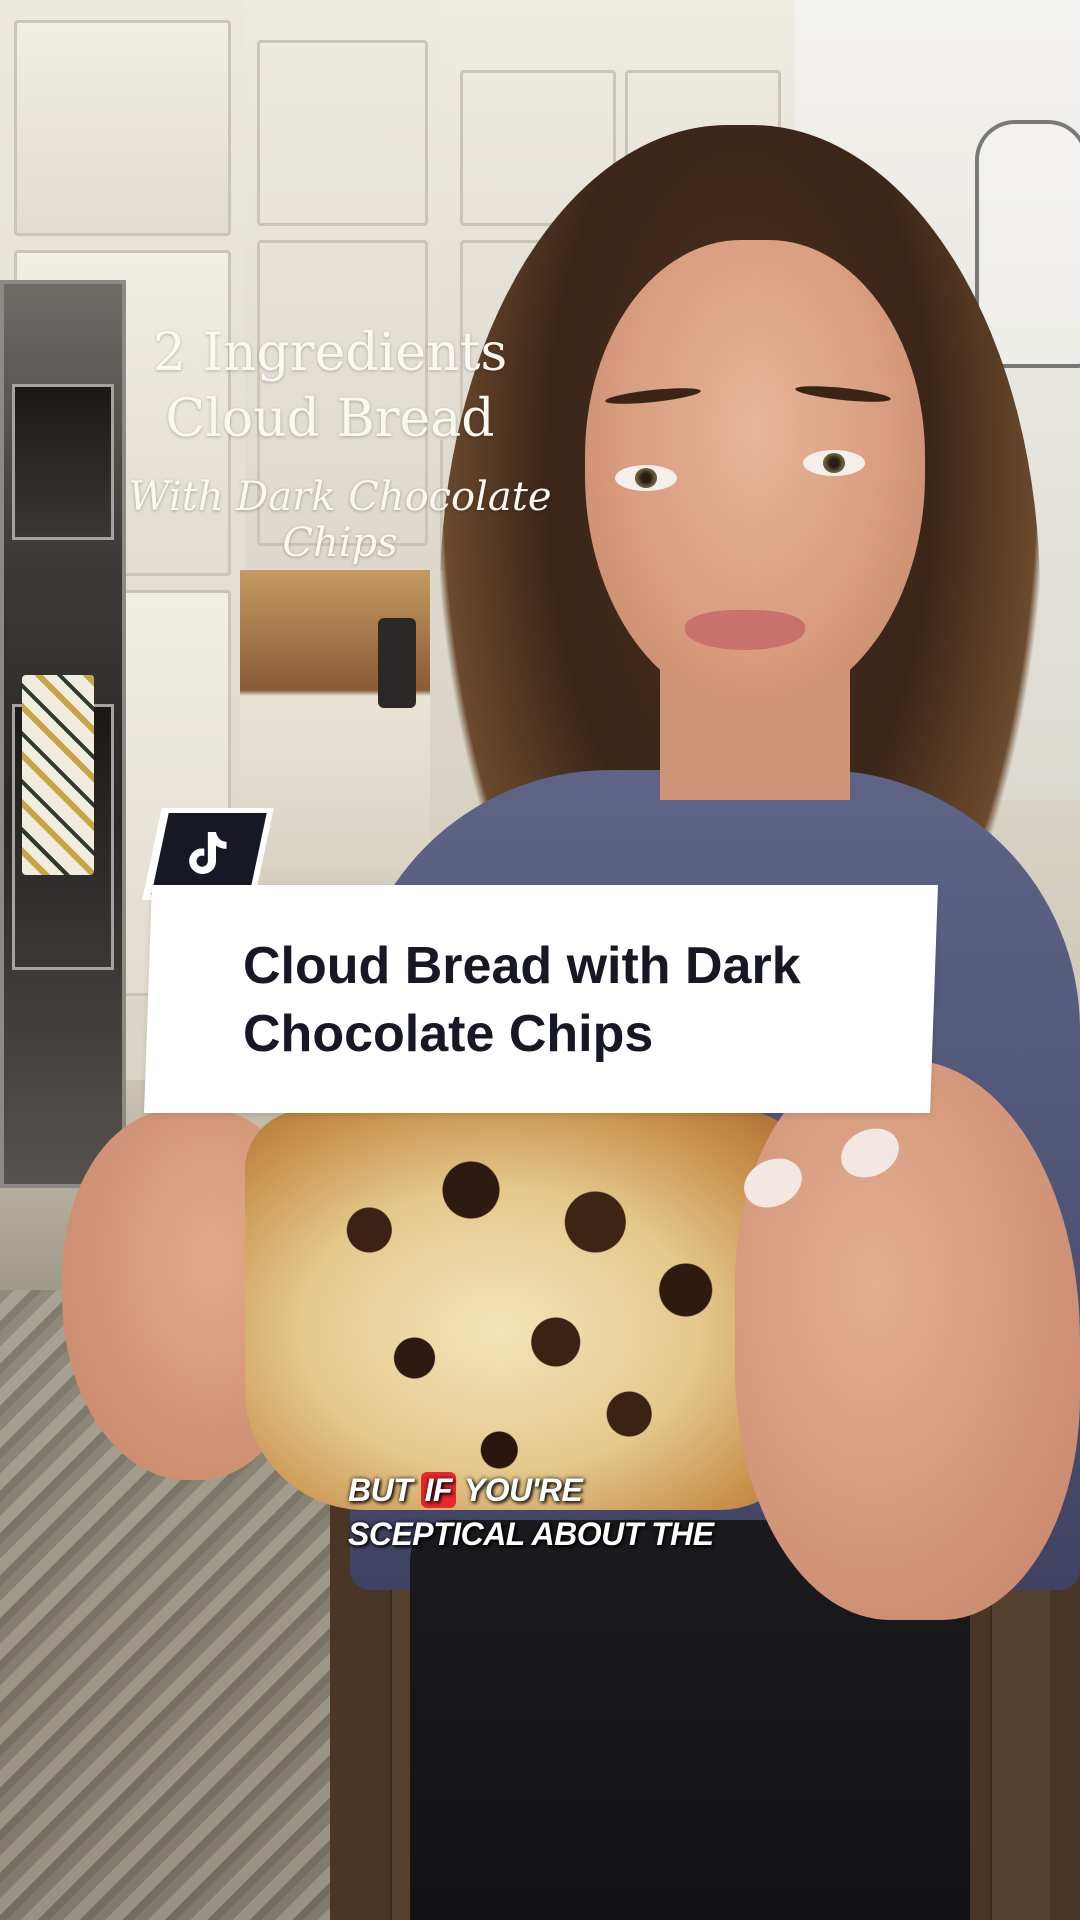 The height and width of the screenshot is (1920, 1080). Describe the element at coordinates (522, 966) in the screenshot. I see `card-title-line1: Cloud Bread with Dark` at that location.